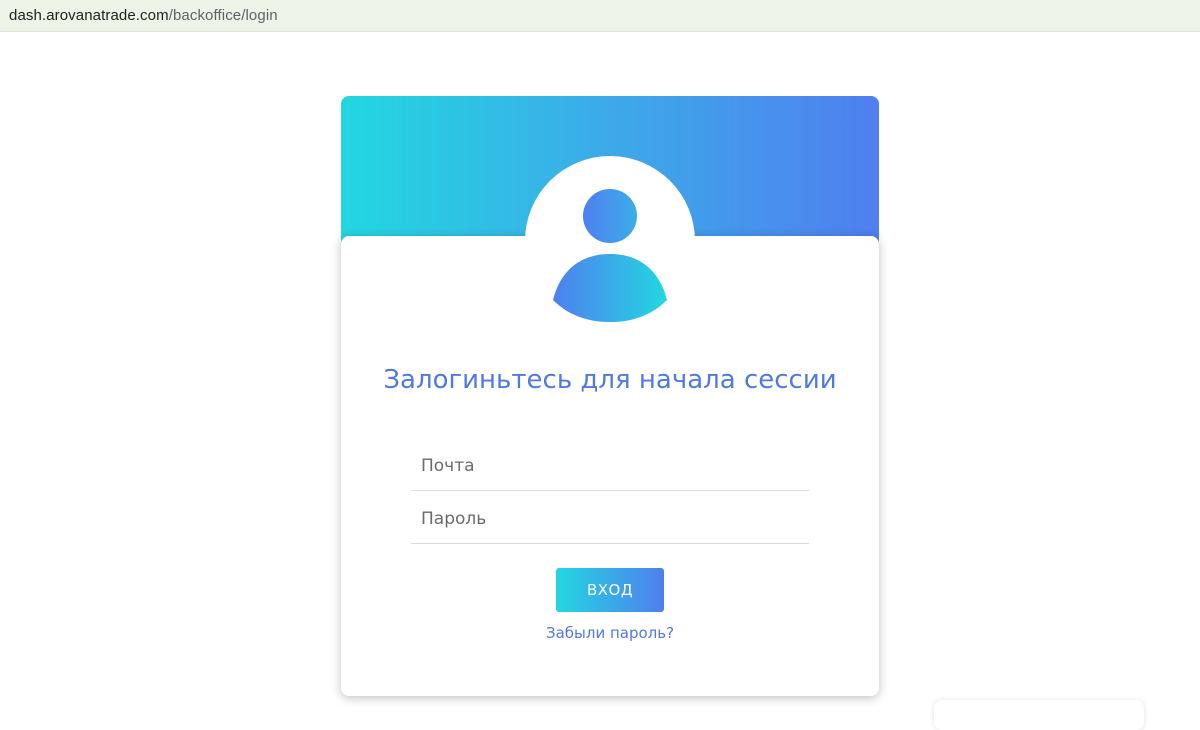 The width and height of the screenshot is (1200, 730). Describe the element at coordinates (1039, 715) in the screenshot. I see `corner-widget` at that location.